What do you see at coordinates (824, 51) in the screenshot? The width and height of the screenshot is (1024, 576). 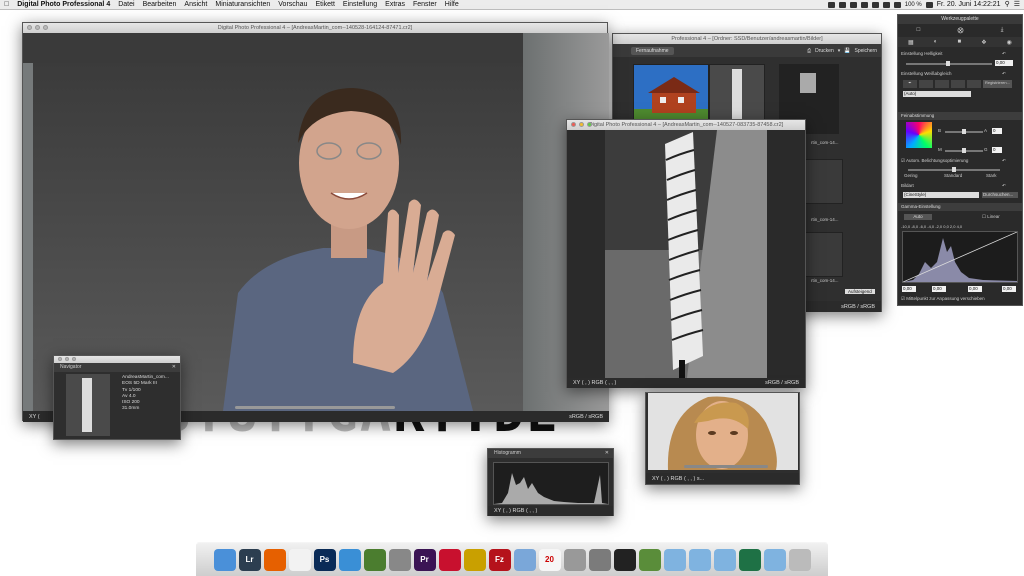 I see `drucken-button: Drucken` at bounding box center [824, 51].